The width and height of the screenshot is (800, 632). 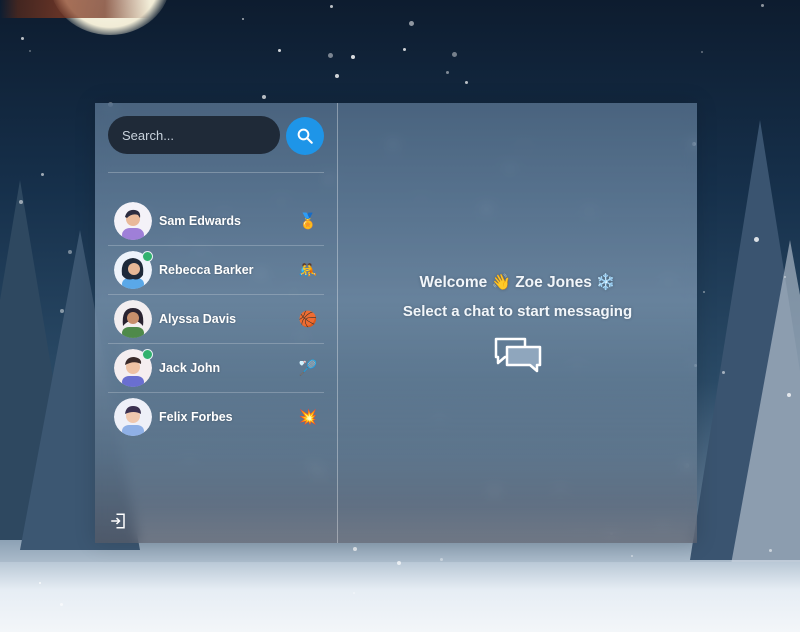 I want to click on user-list-item: Rebecca Barker 🤼, so click(x=216, y=270).